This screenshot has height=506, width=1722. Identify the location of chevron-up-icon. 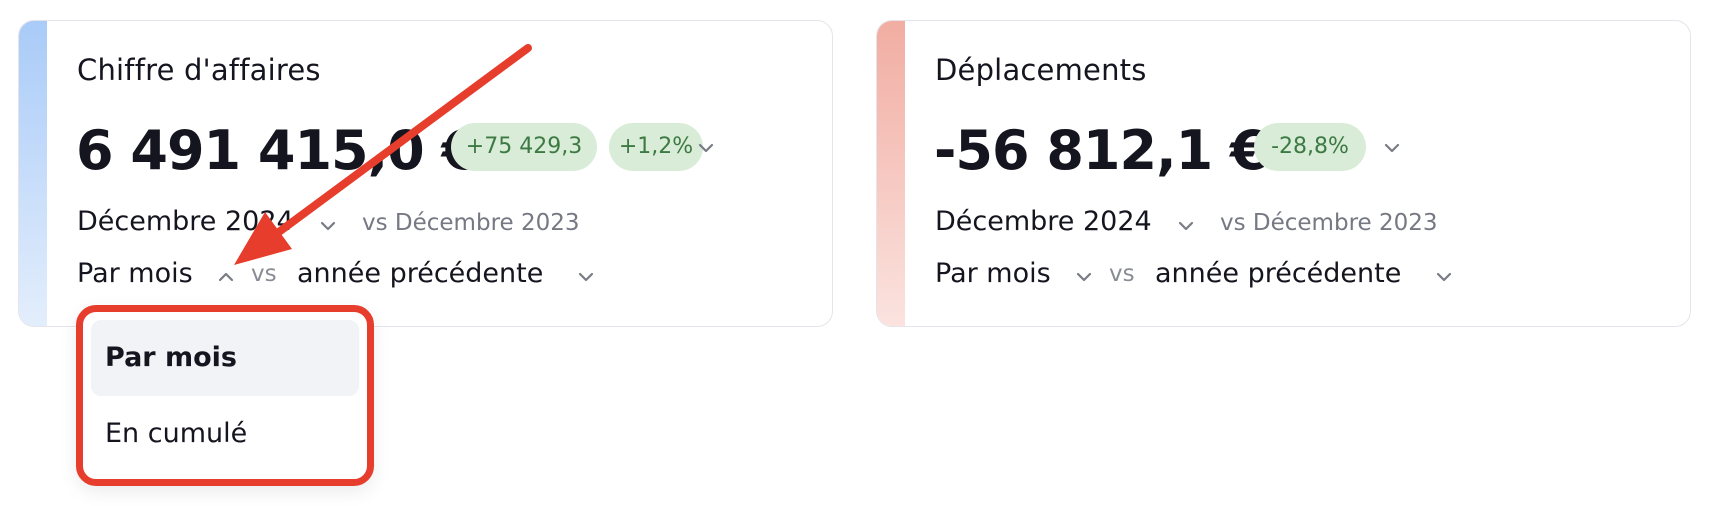
(226, 277).